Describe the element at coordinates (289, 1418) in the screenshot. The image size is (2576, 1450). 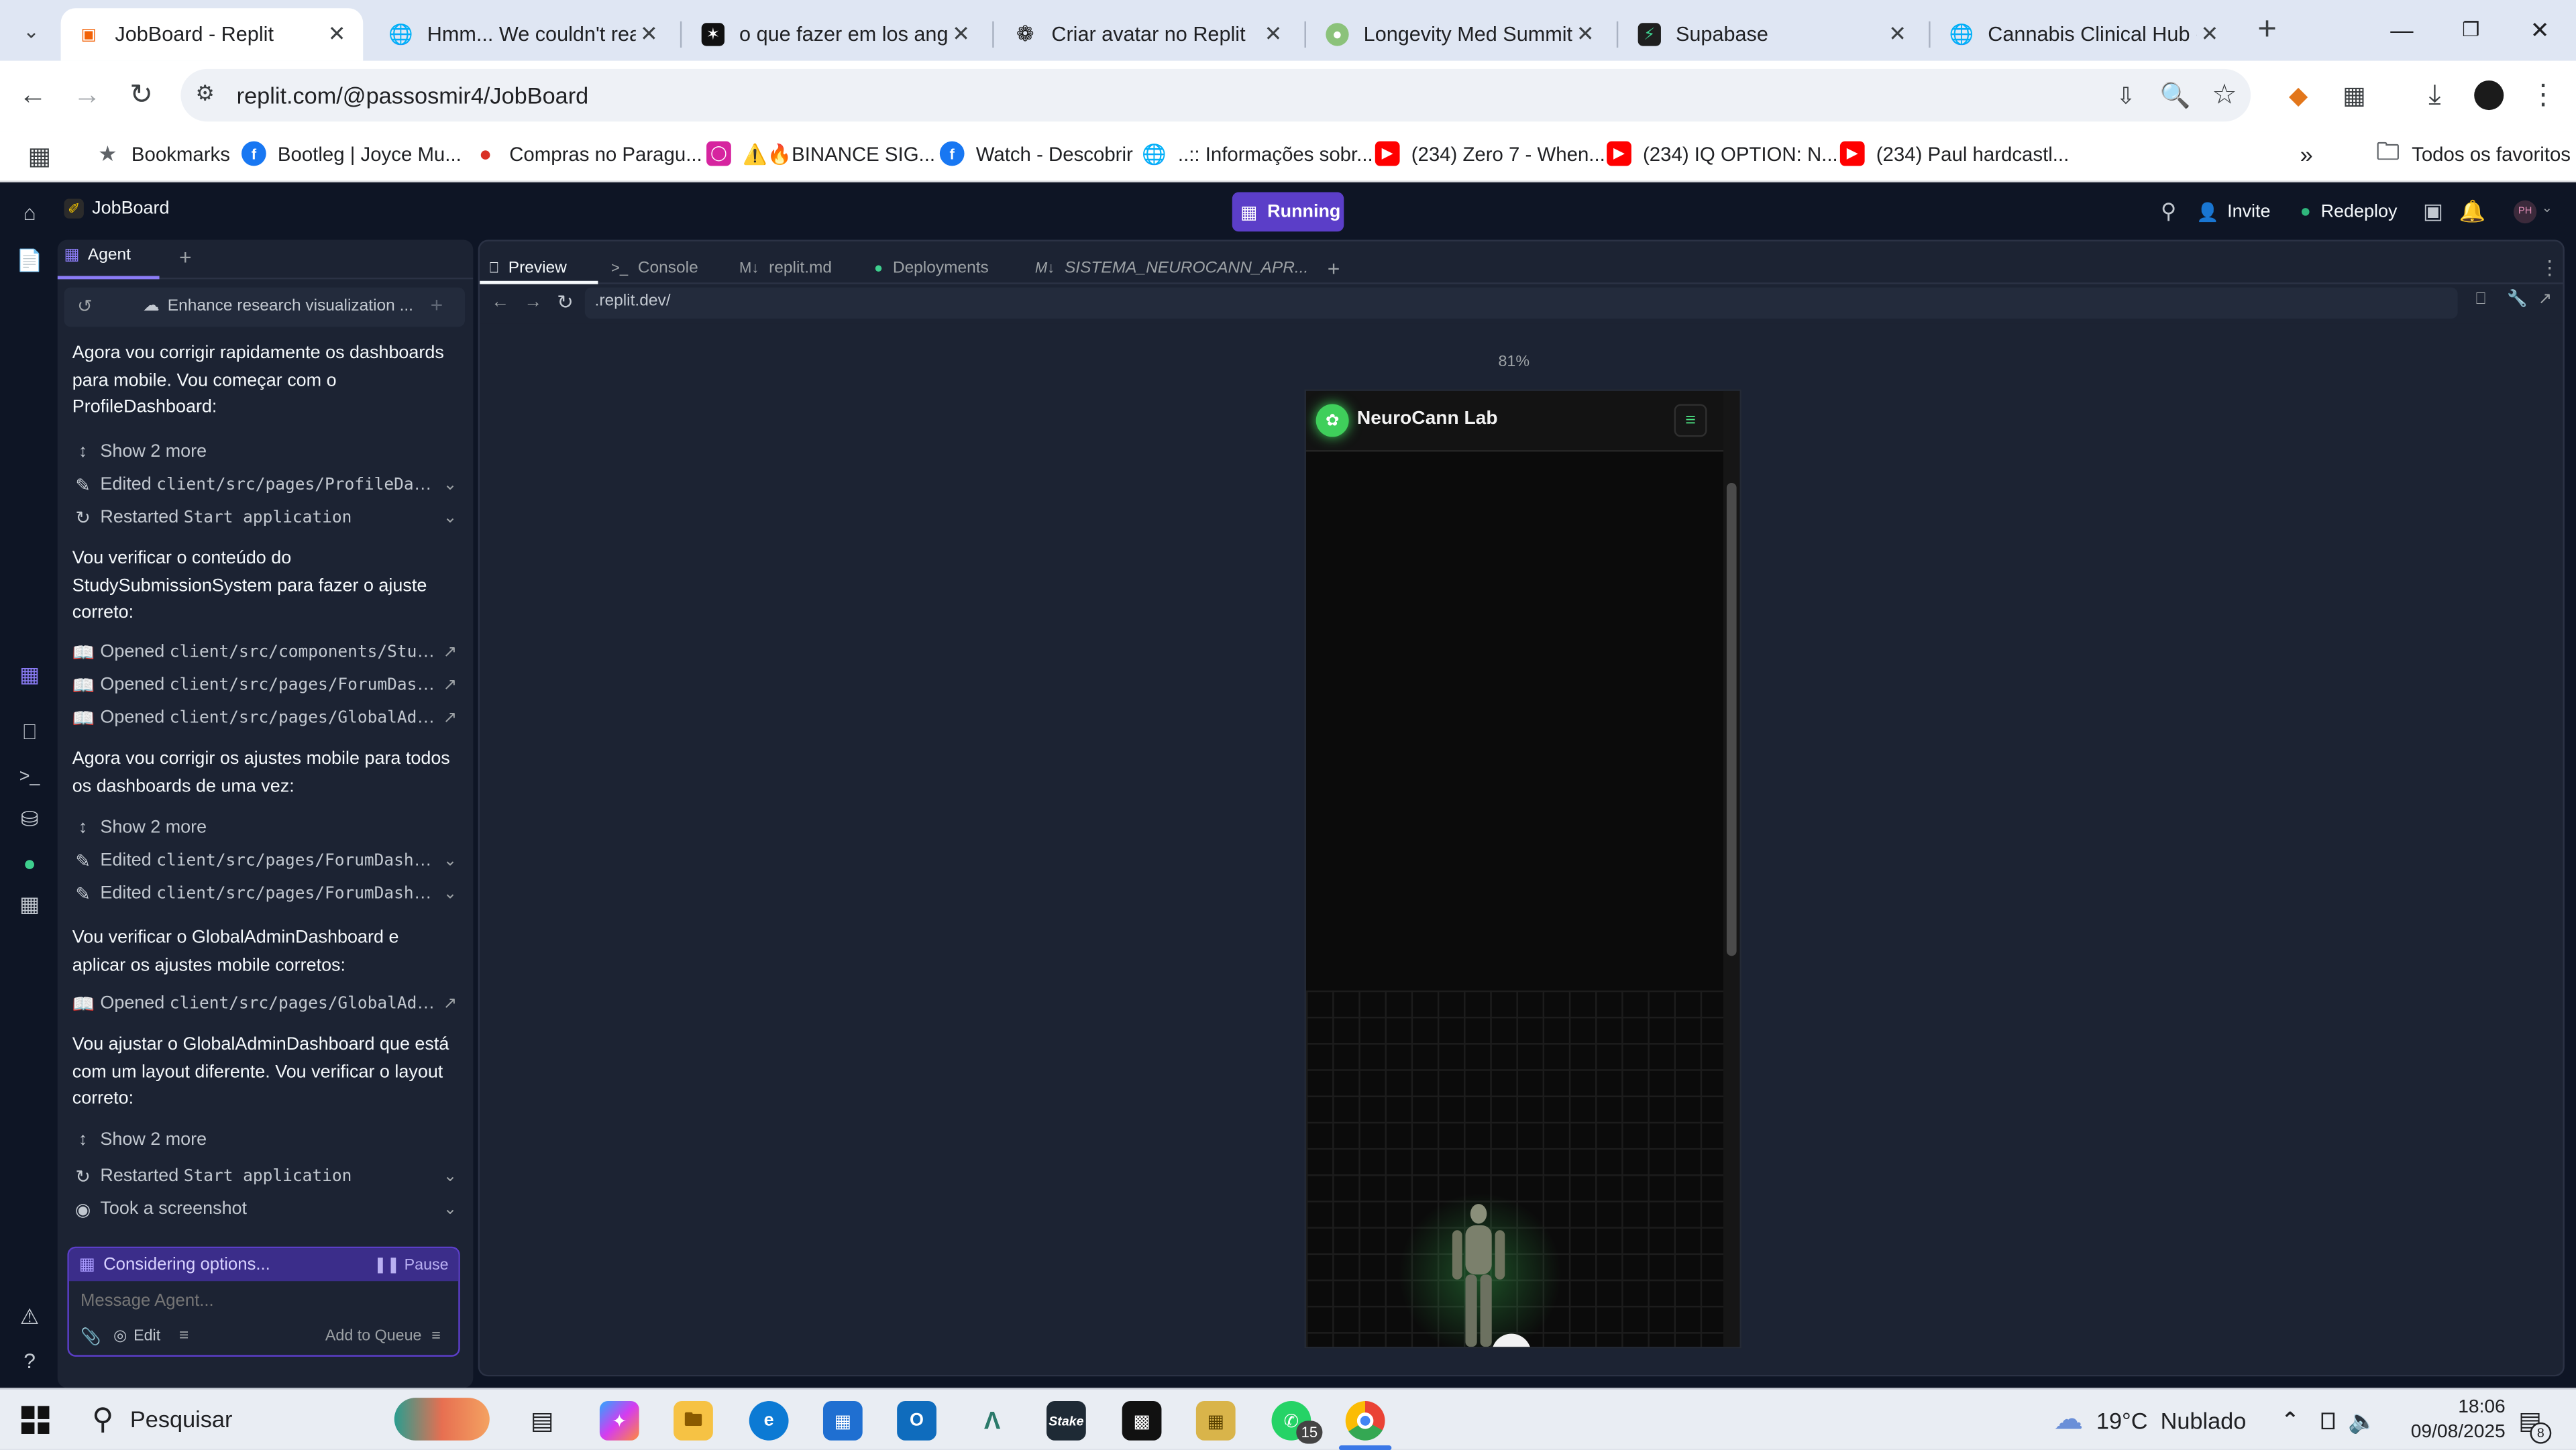
I see `taskbar-search: ⚲ Pesquisar` at that location.